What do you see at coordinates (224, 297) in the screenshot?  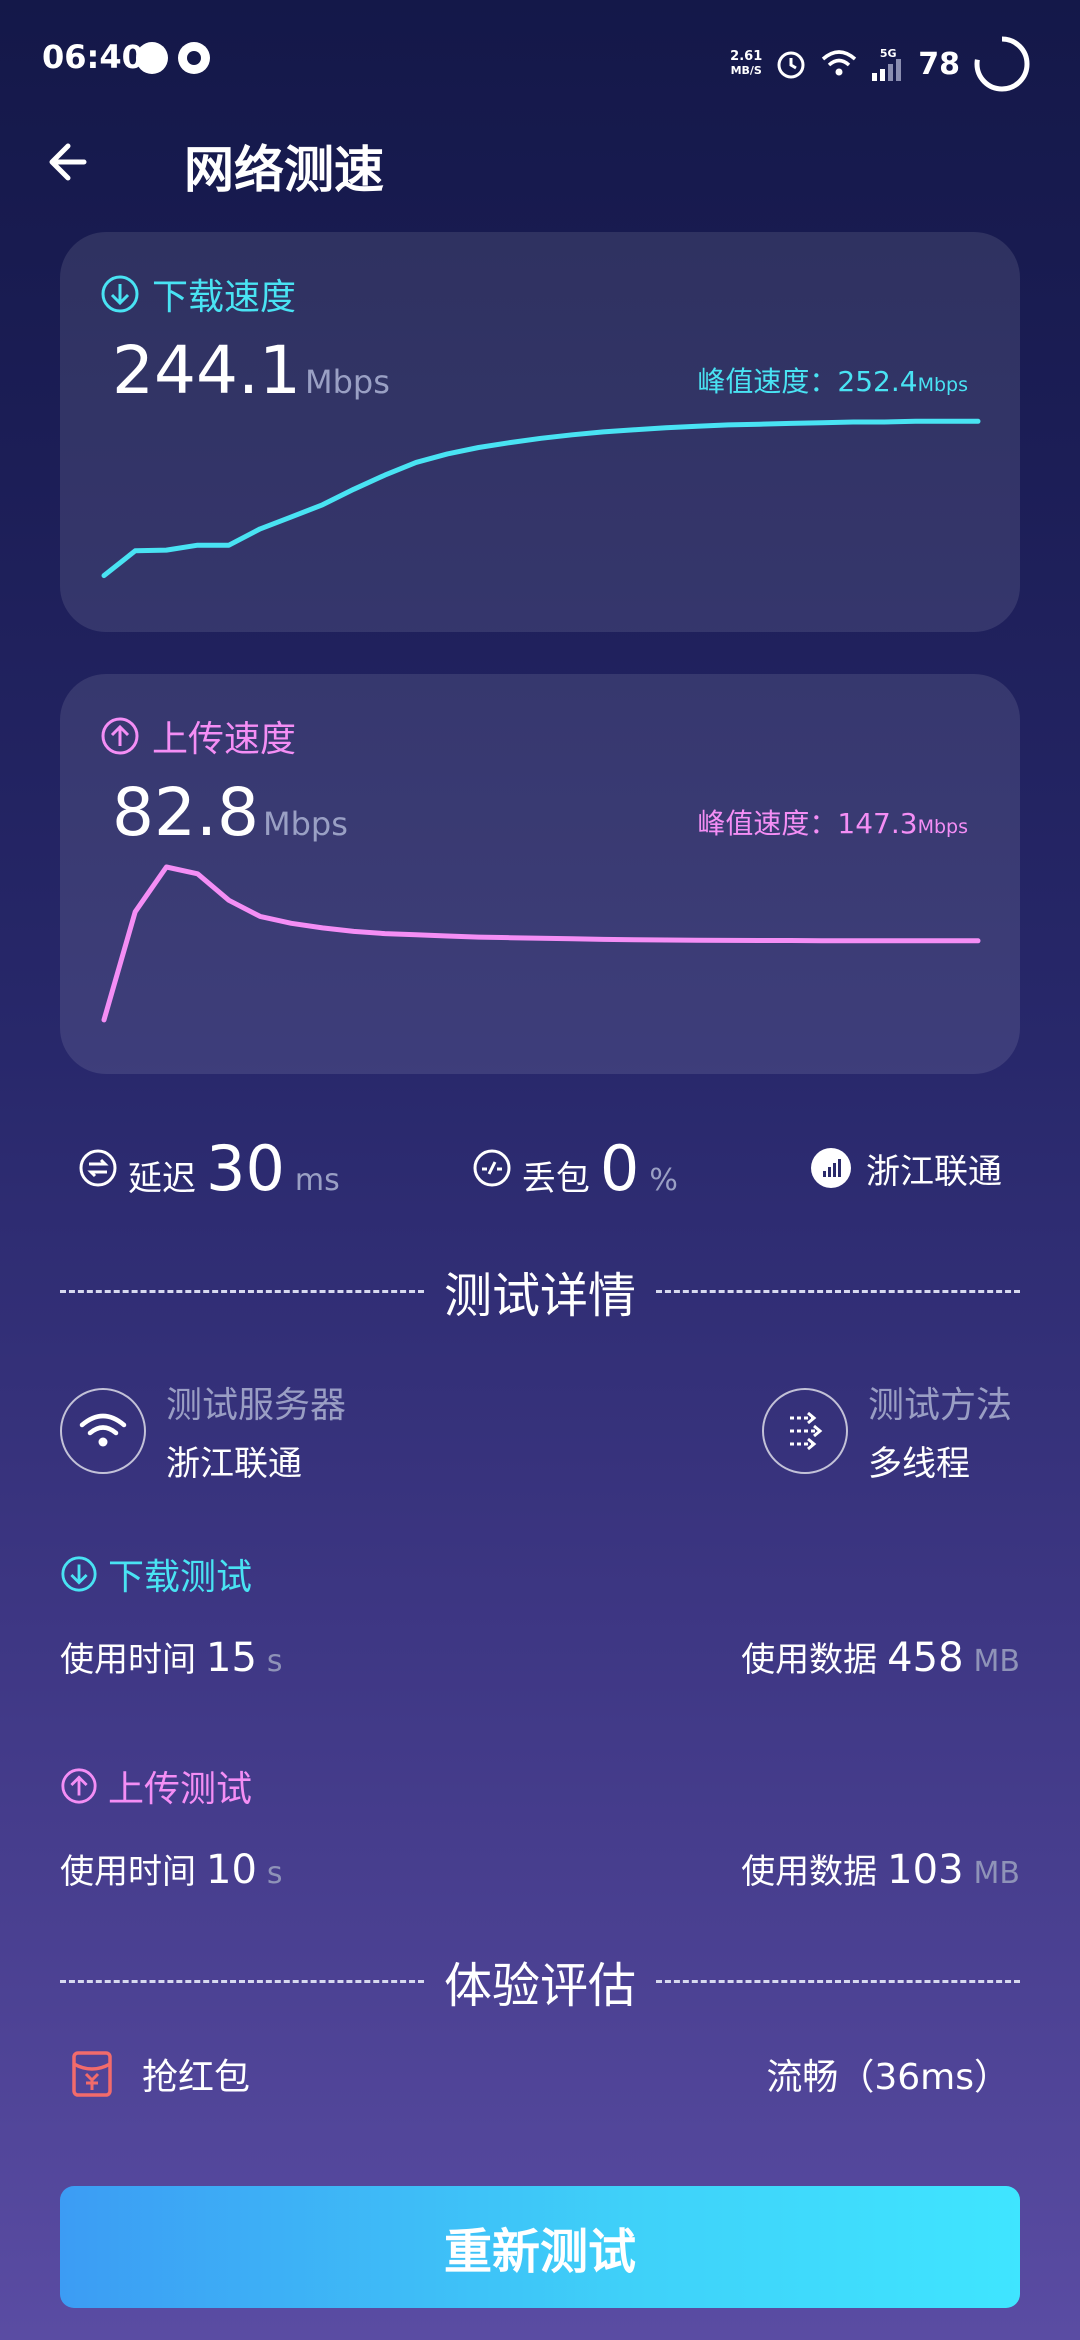 I see `download-label: 下载速度` at bounding box center [224, 297].